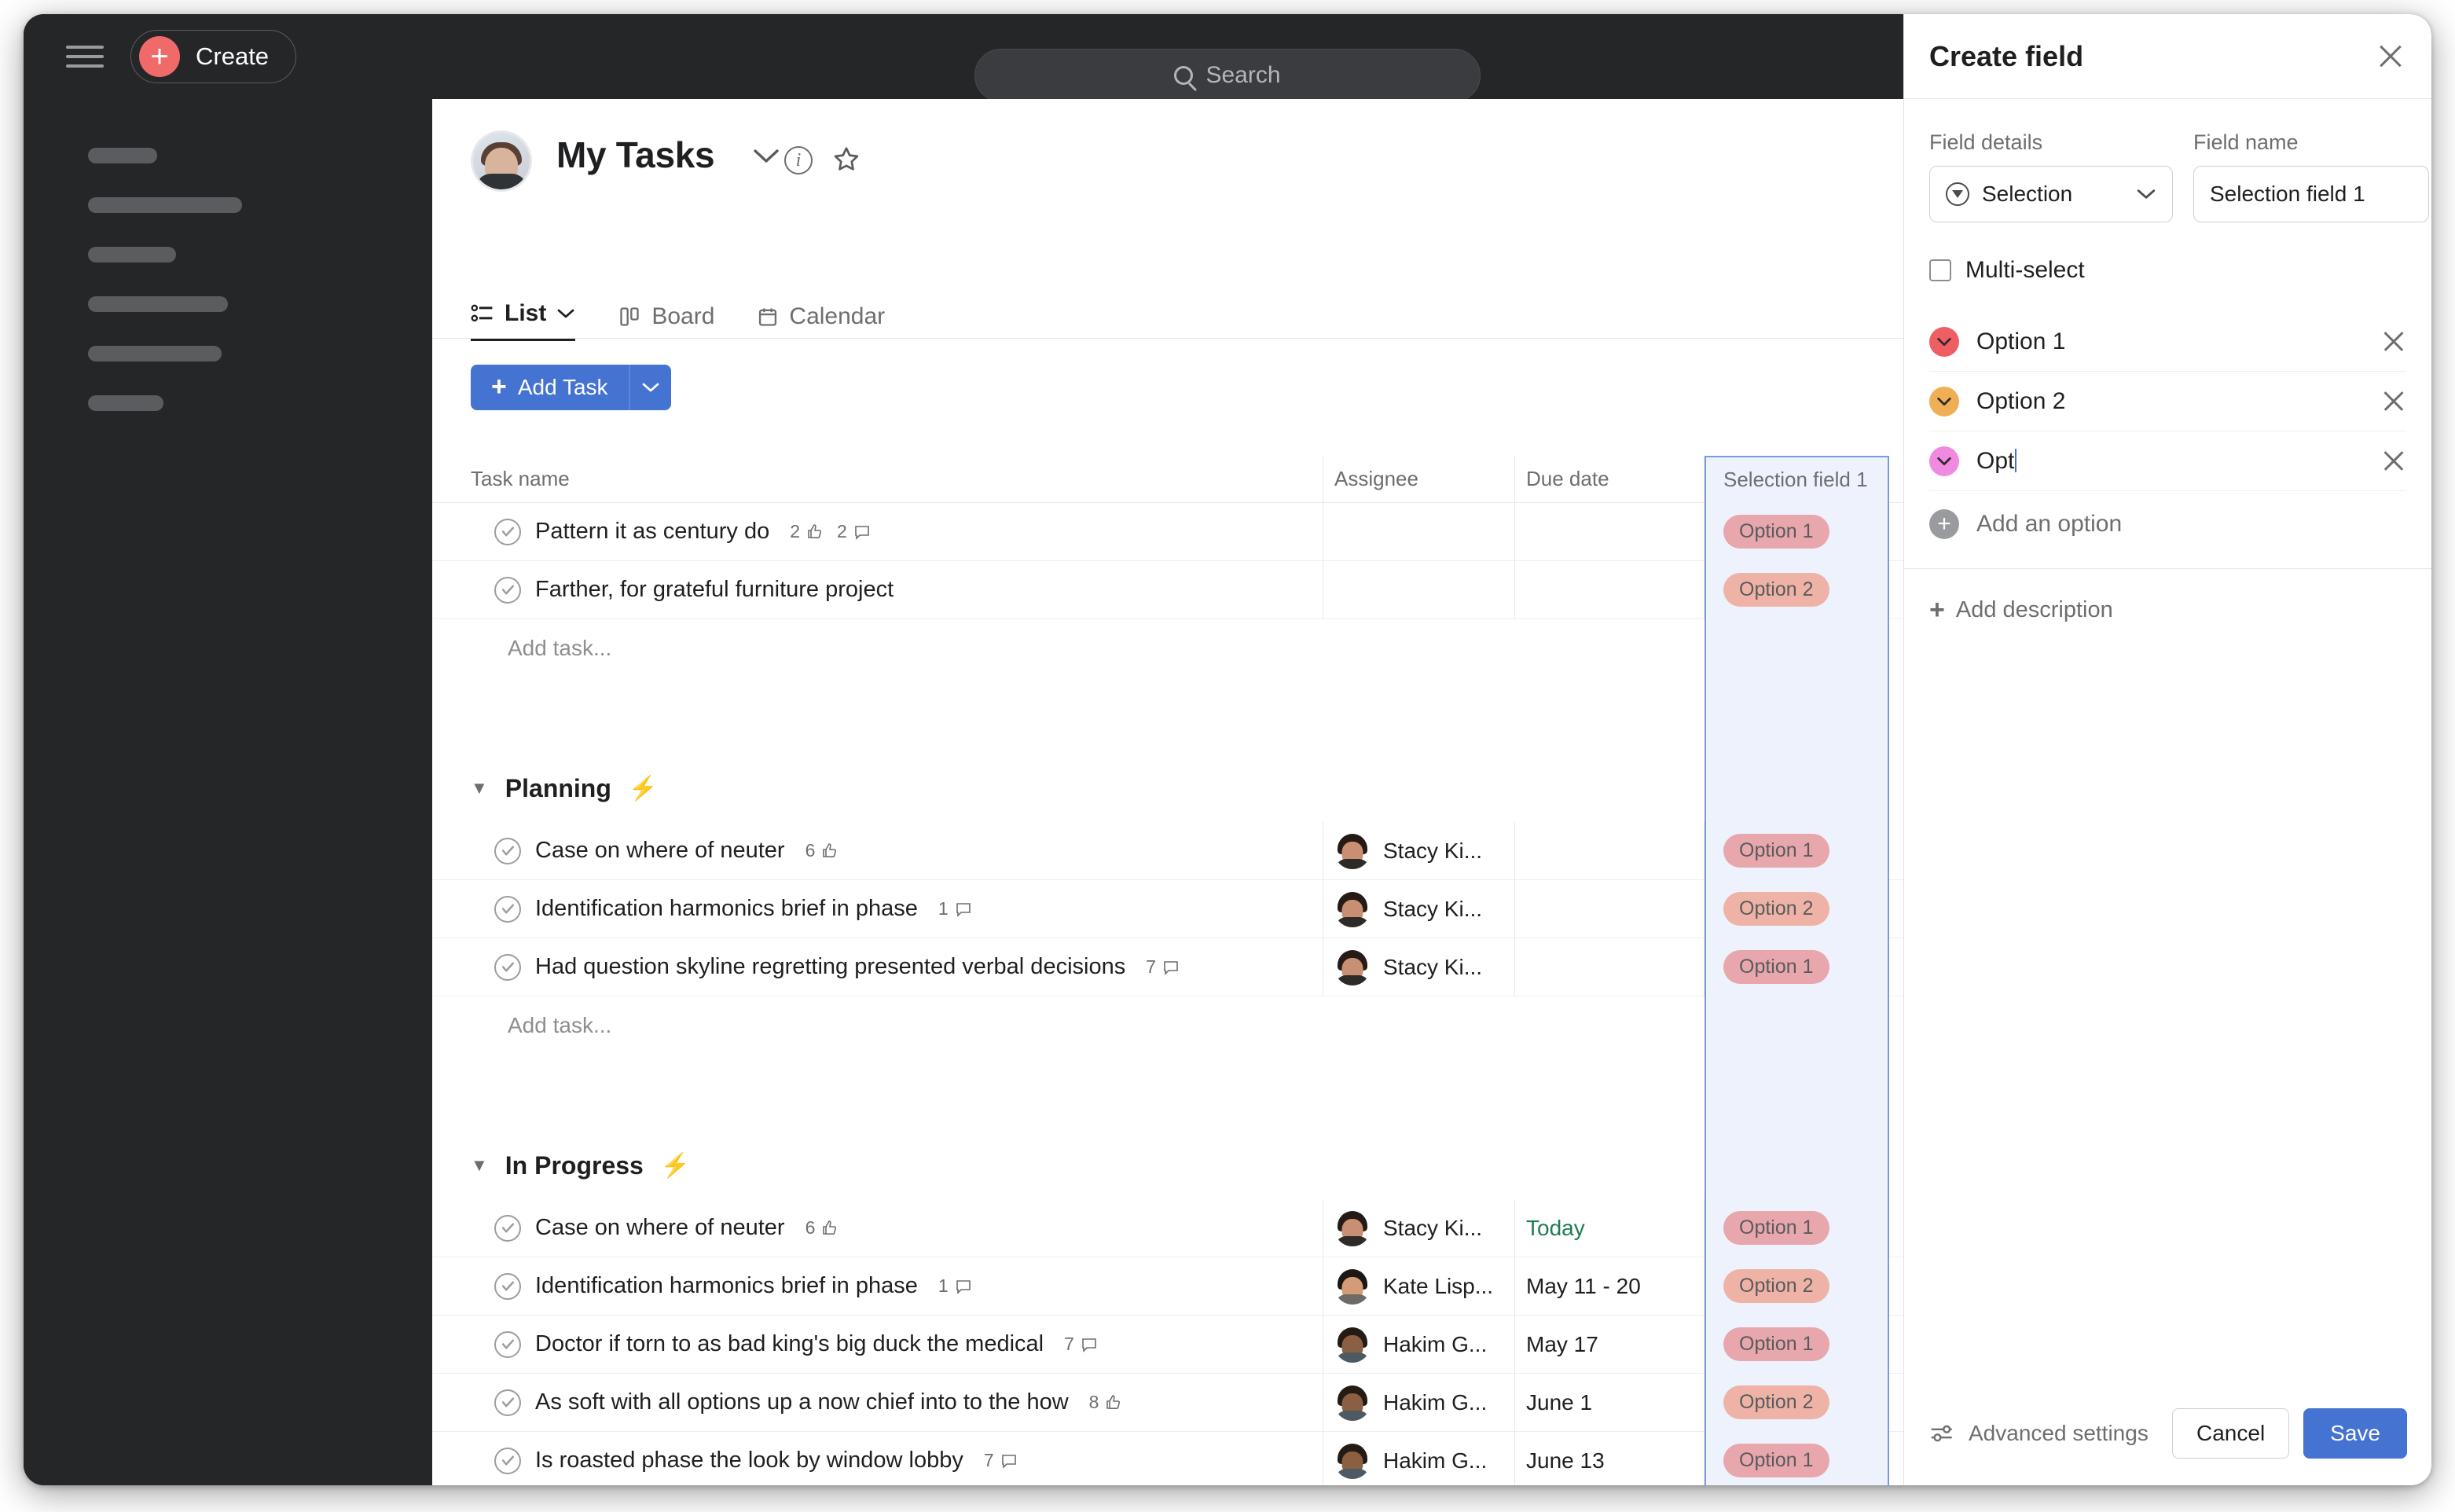 This screenshot has width=2455, height=1512. What do you see at coordinates (1610, 1460) in the screenshot?
I see `due-date-cell: June 13` at bounding box center [1610, 1460].